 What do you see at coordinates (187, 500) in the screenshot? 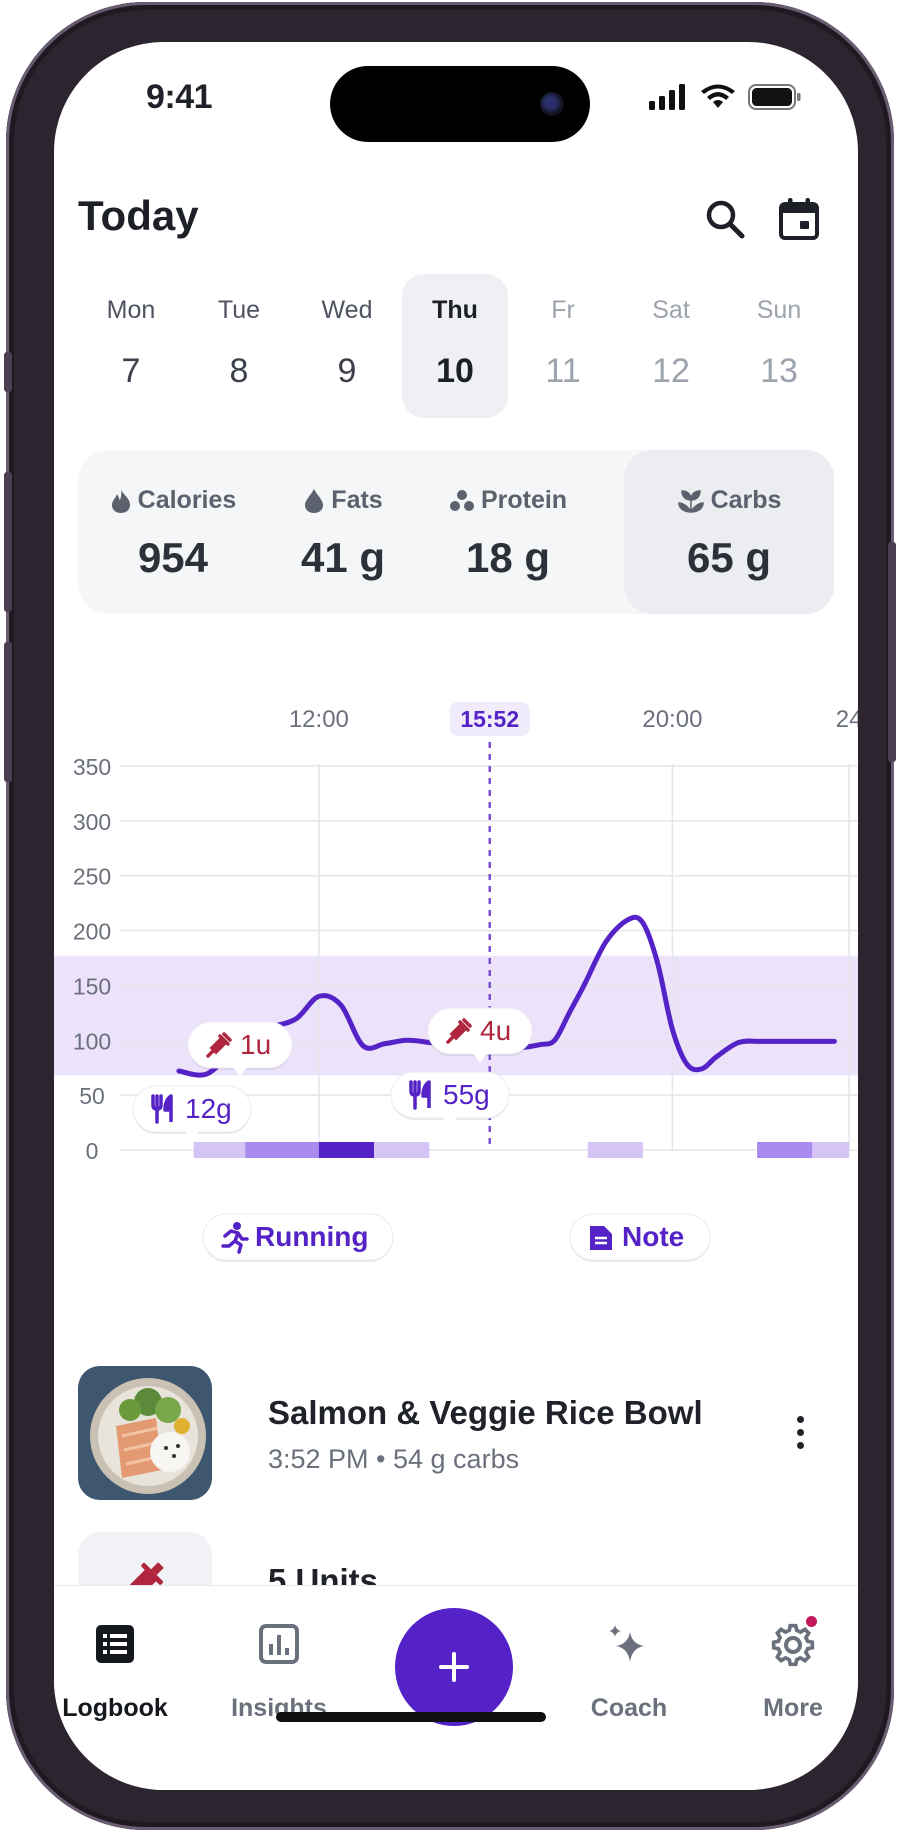
I see `macro-label-text: Calories` at bounding box center [187, 500].